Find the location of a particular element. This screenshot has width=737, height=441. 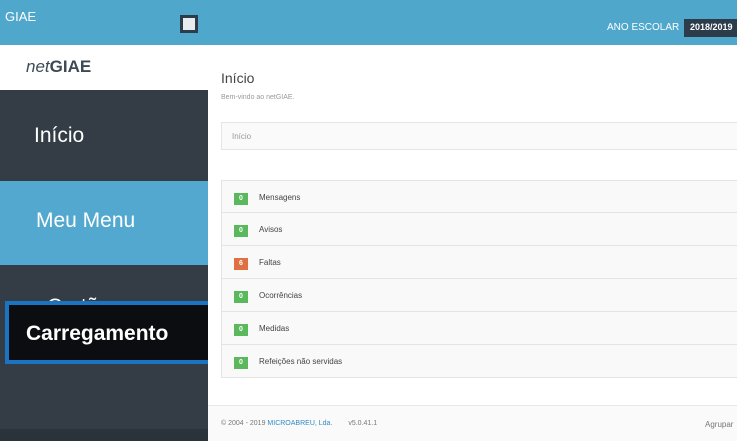

school-year-badge: 2018/2019 is located at coordinates (710, 28).